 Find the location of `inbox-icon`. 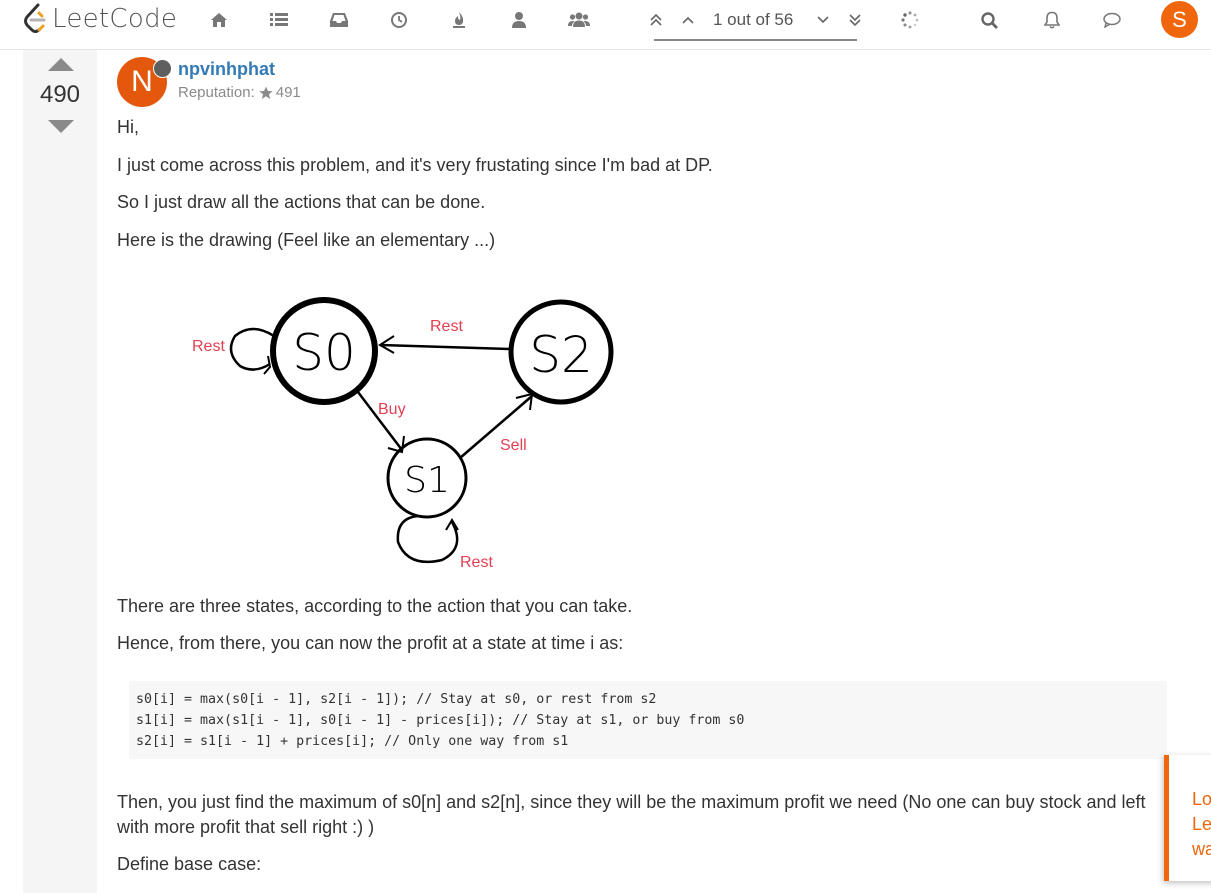

inbox-icon is located at coordinates (339, 20).